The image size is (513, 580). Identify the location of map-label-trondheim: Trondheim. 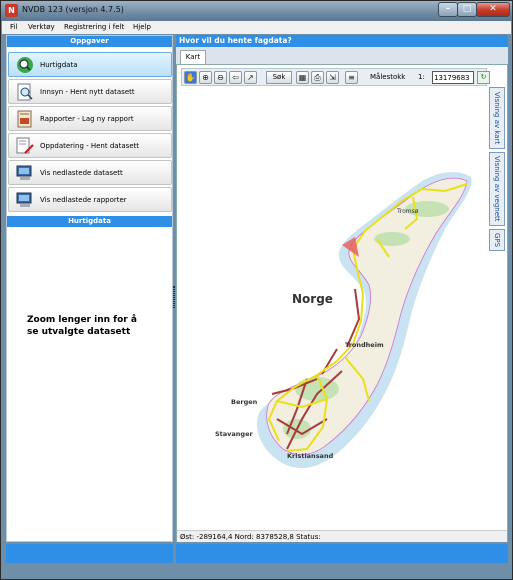
(364, 345).